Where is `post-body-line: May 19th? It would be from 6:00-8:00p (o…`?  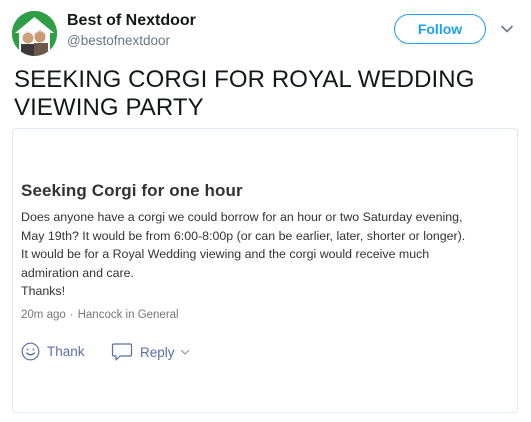
post-body-line: May 19th? It would be from 6:00-8:00p (o… is located at coordinates (243, 235).